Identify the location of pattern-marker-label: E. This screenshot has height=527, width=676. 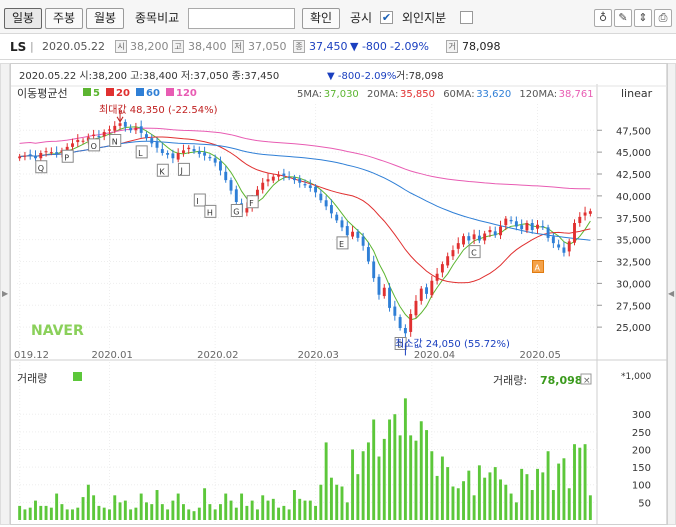
(341, 244).